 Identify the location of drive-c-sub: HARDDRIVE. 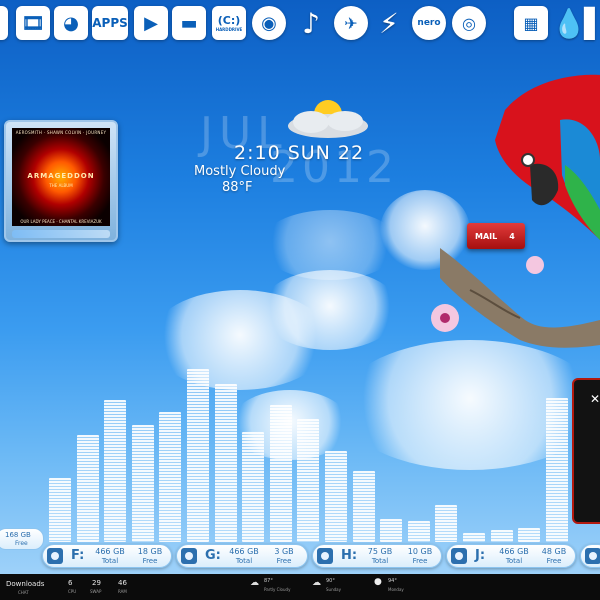
(229, 29).